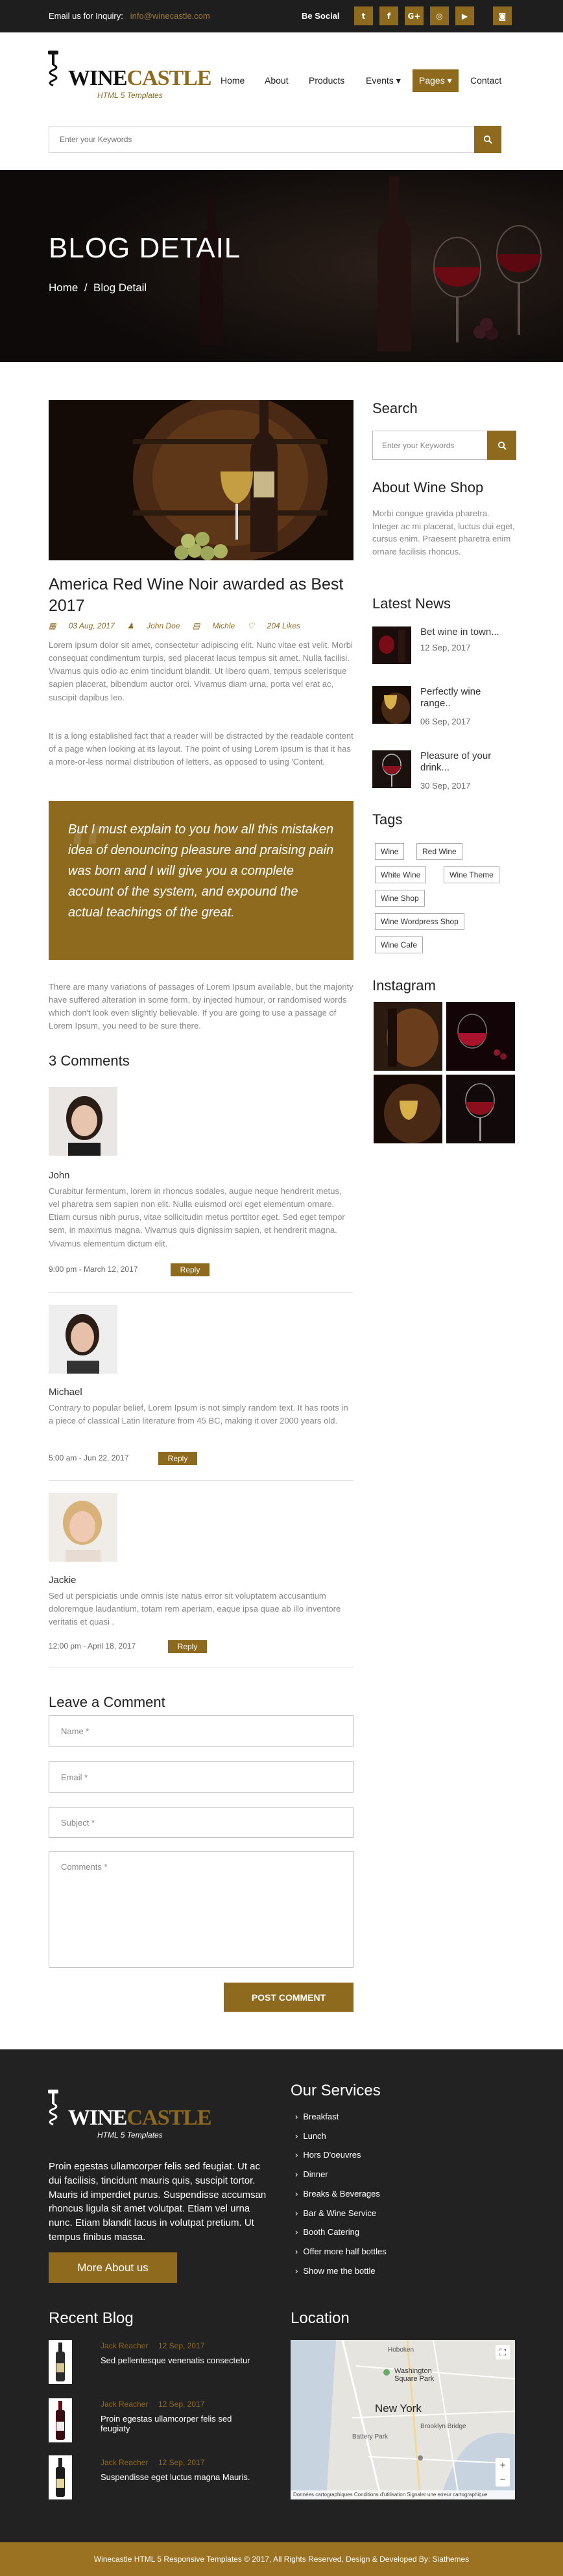 Image resolution: width=563 pixels, height=2576 pixels. What do you see at coordinates (163, 625) in the screenshot?
I see `post-author: John Doe` at bounding box center [163, 625].